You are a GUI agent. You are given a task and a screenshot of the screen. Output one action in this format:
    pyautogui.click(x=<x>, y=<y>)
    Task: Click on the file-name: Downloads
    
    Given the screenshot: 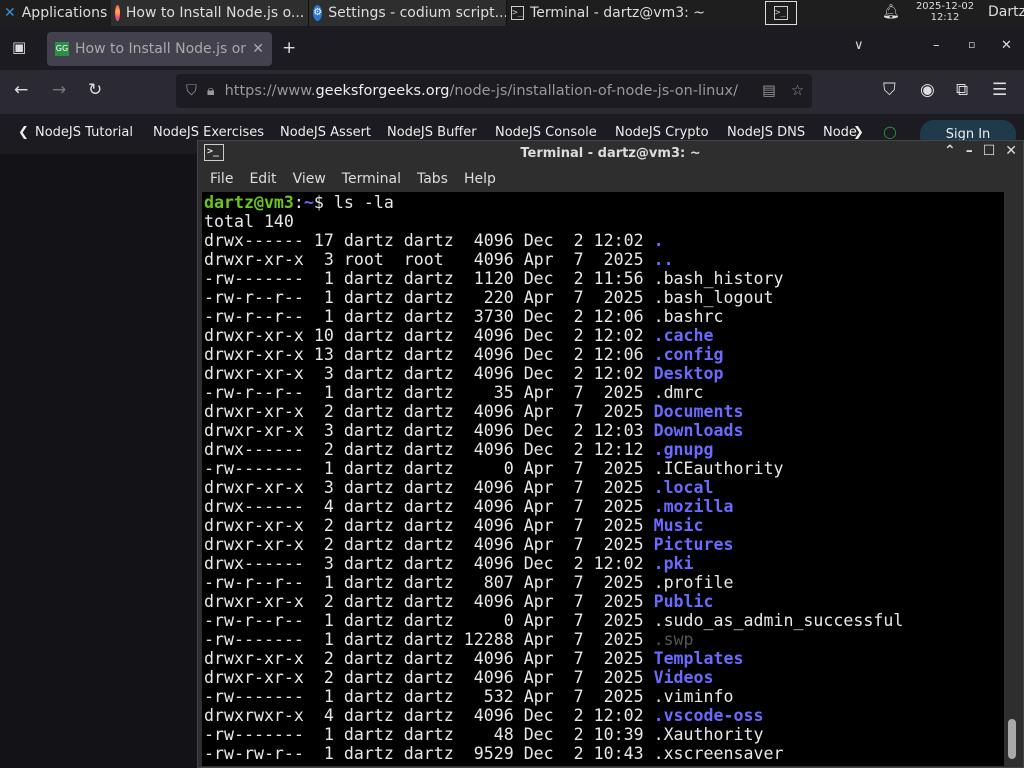 What is the action you would take?
    pyautogui.click(x=698, y=430)
    